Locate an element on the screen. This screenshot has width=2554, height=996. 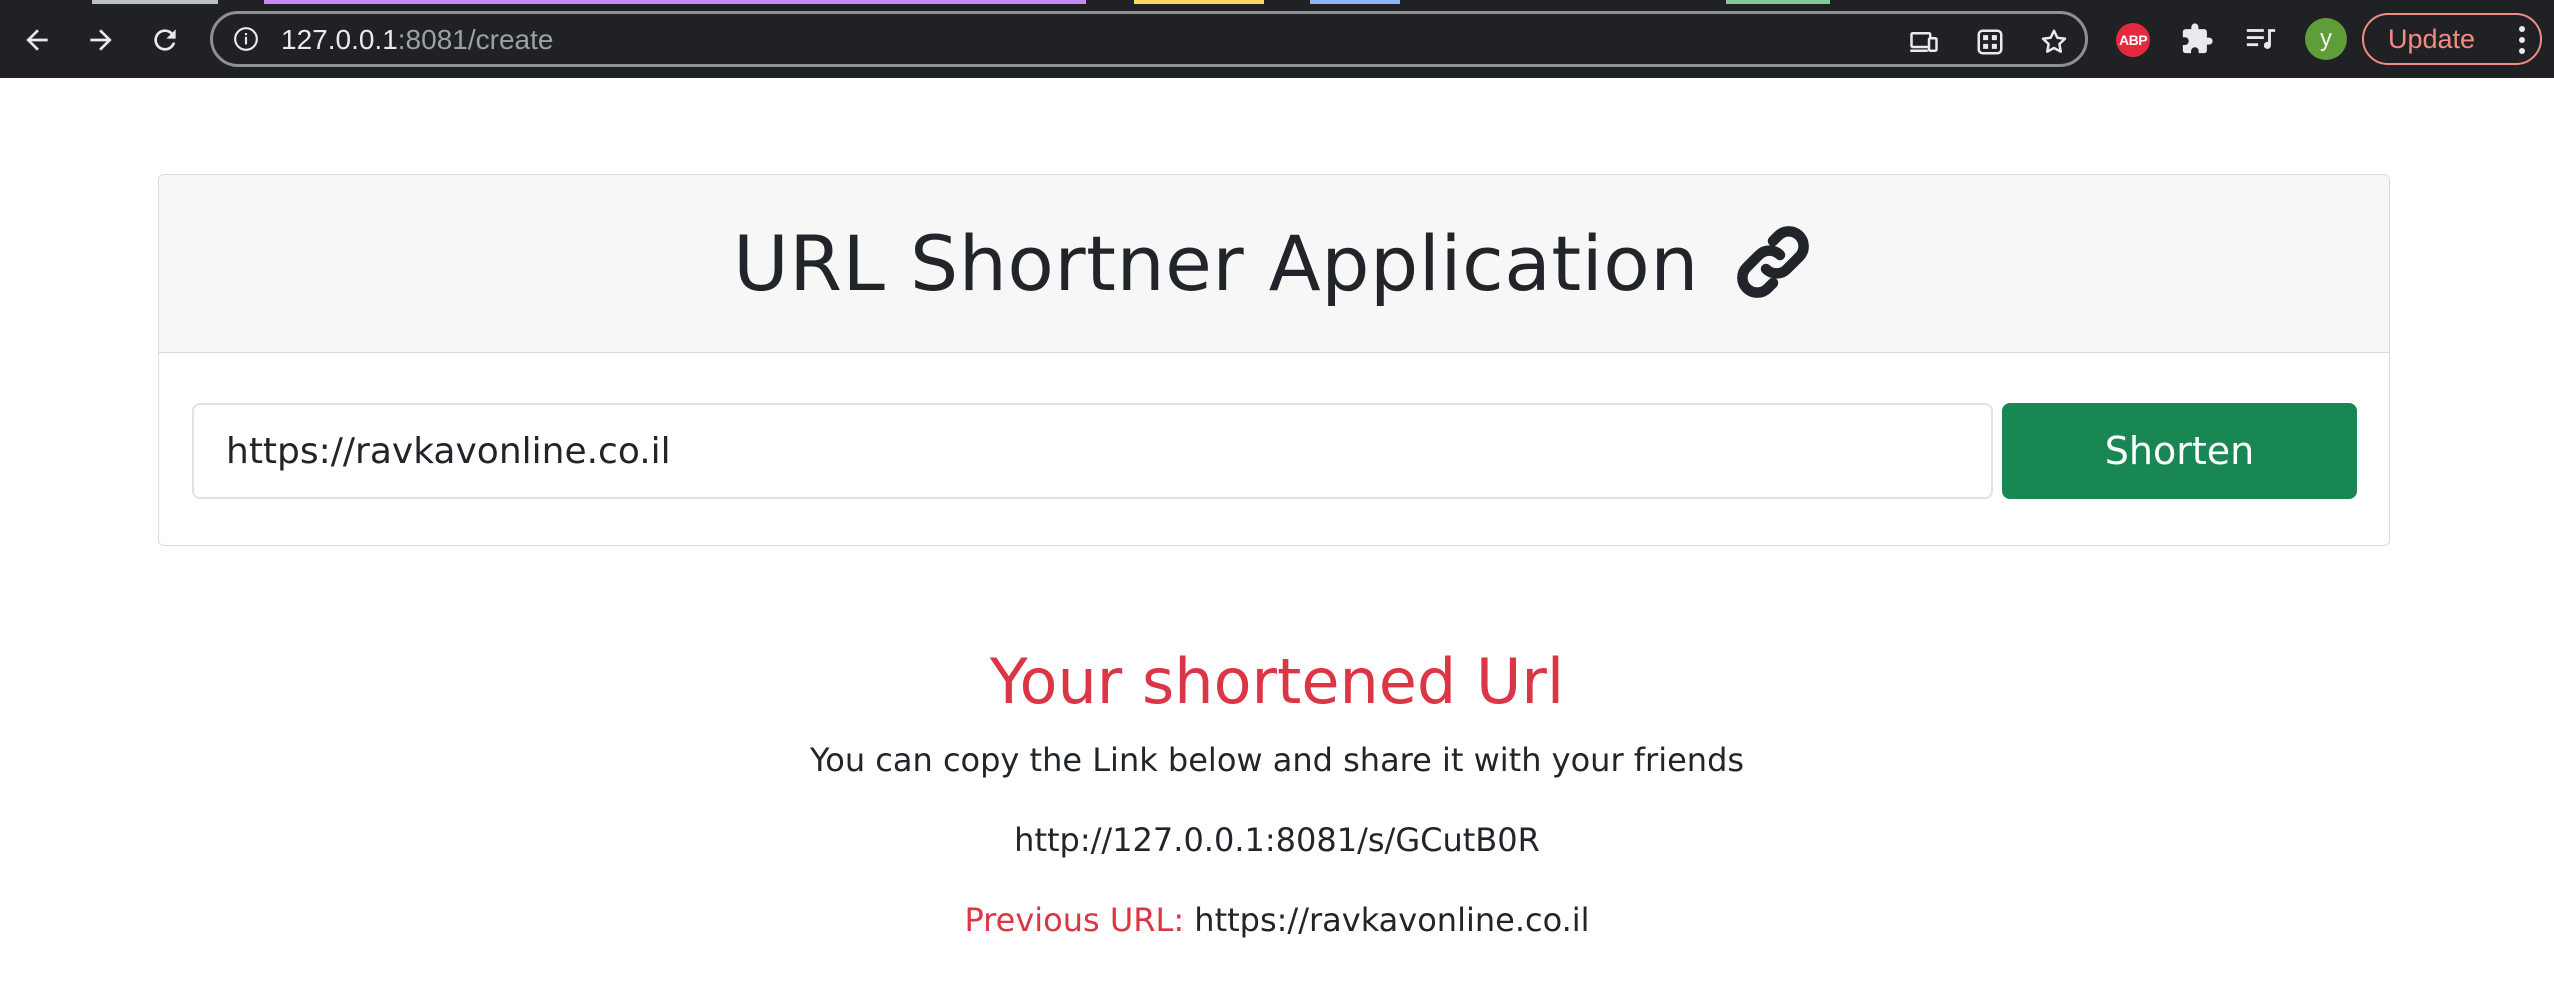
update-button: Update is located at coordinates (2452, 39).